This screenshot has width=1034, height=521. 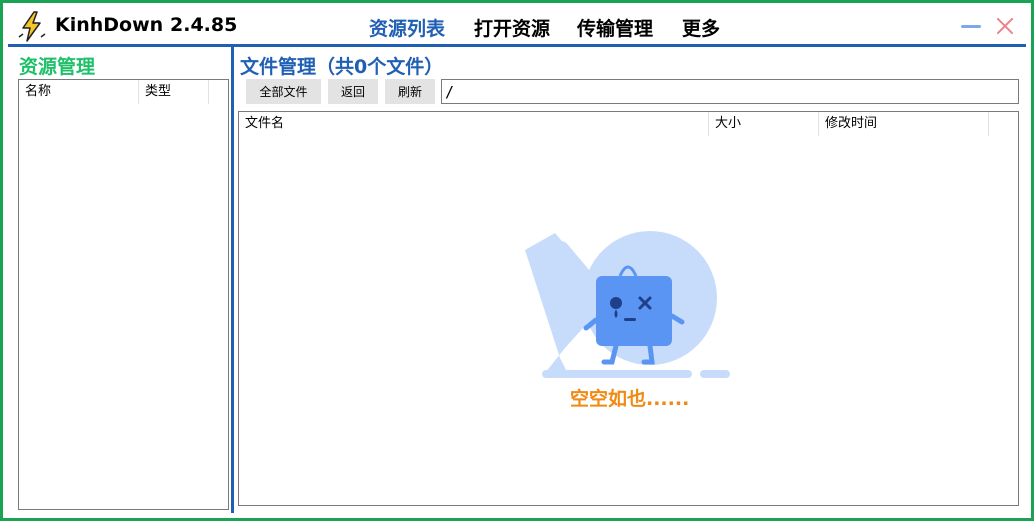 I want to click on file-panel-title: 文件管理（共0个文件）, so click(x=342, y=67).